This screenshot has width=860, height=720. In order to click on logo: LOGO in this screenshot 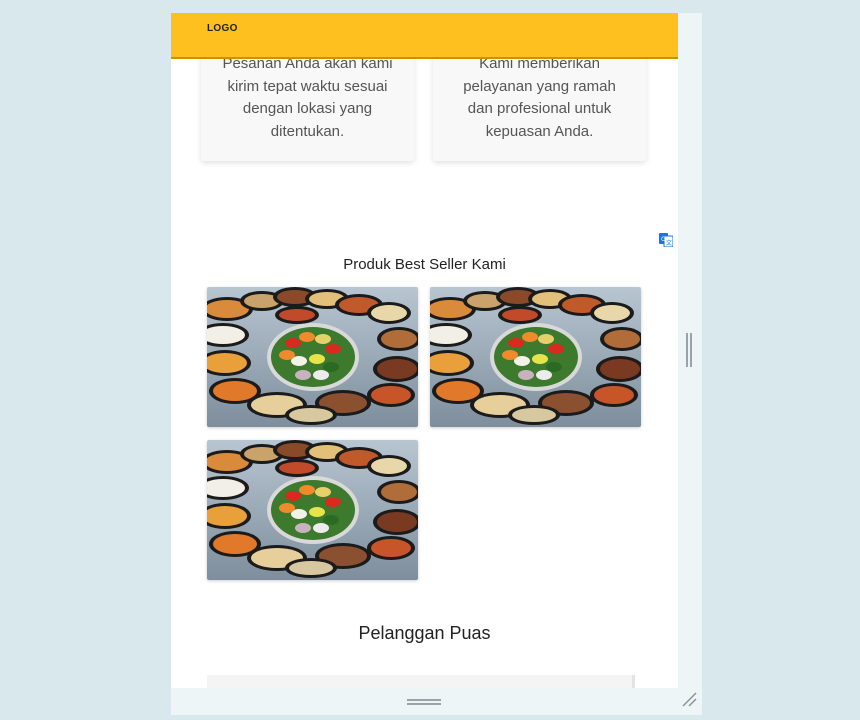, I will do `click(222, 28)`.